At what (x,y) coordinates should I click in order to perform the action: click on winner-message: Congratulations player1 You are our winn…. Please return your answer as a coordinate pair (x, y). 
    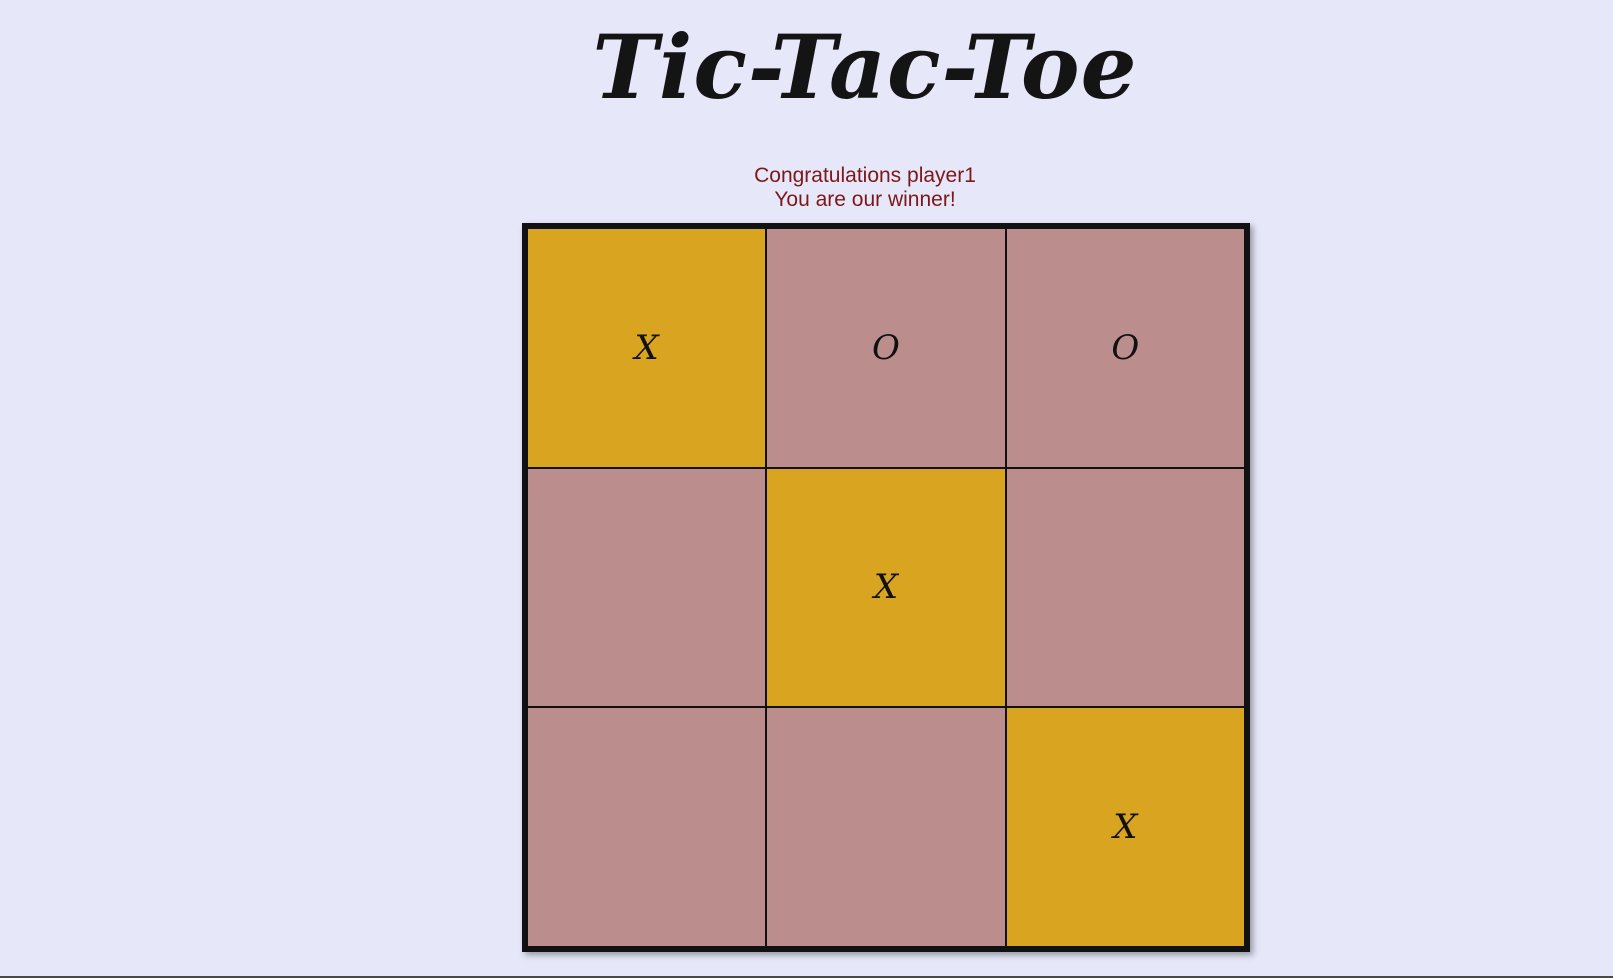
    Looking at the image, I should click on (806, 188).